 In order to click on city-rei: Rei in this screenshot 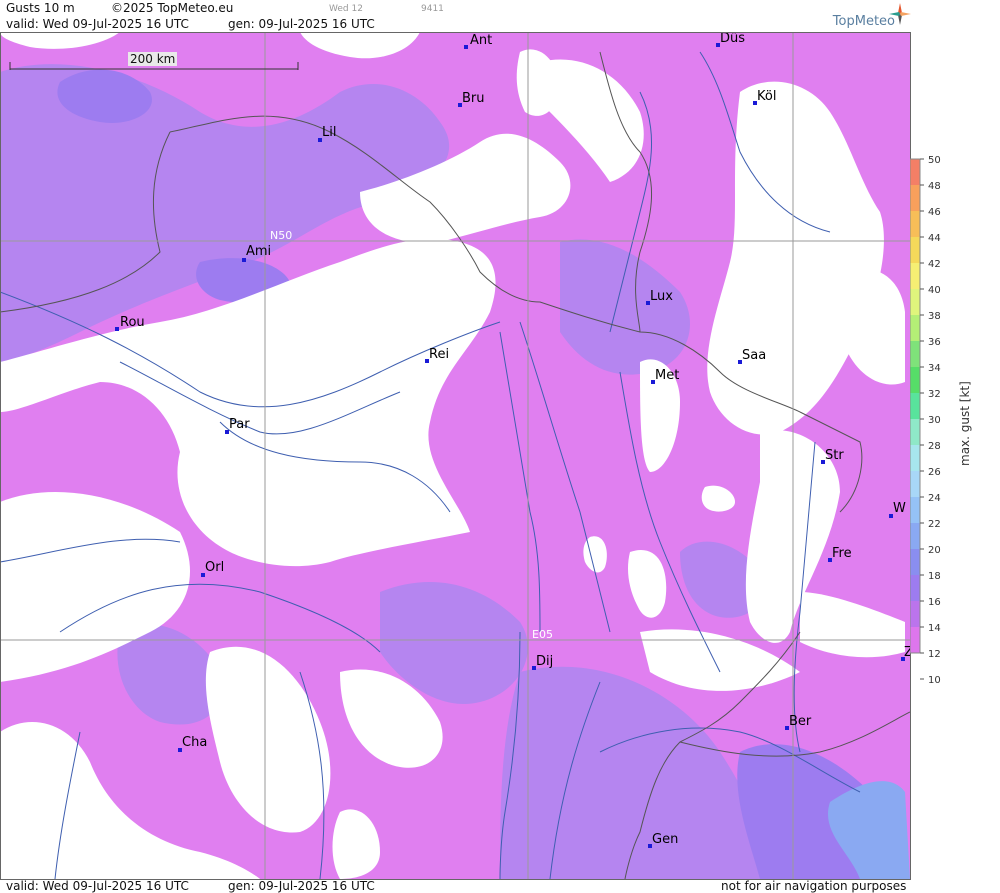, I will do `click(437, 355)`.